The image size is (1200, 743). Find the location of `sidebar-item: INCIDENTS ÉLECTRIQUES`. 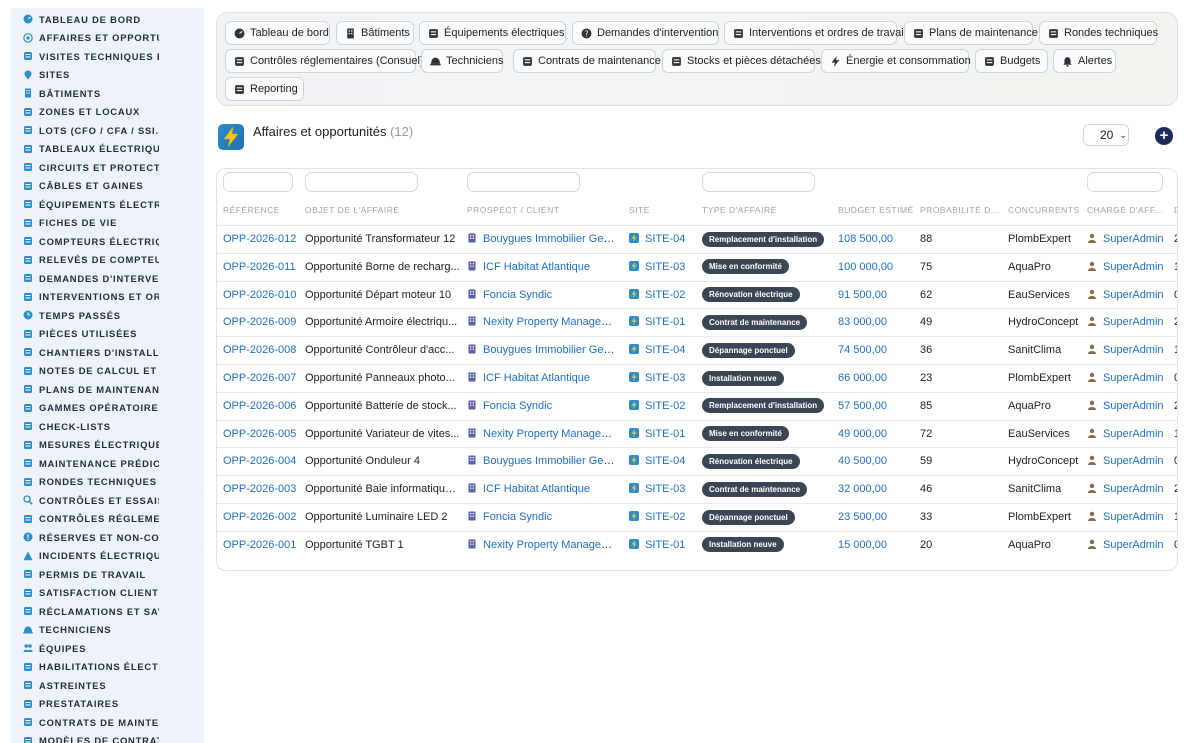

sidebar-item: INCIDENTS ÉLECTRIQUES is located at coordinates (107, 556).